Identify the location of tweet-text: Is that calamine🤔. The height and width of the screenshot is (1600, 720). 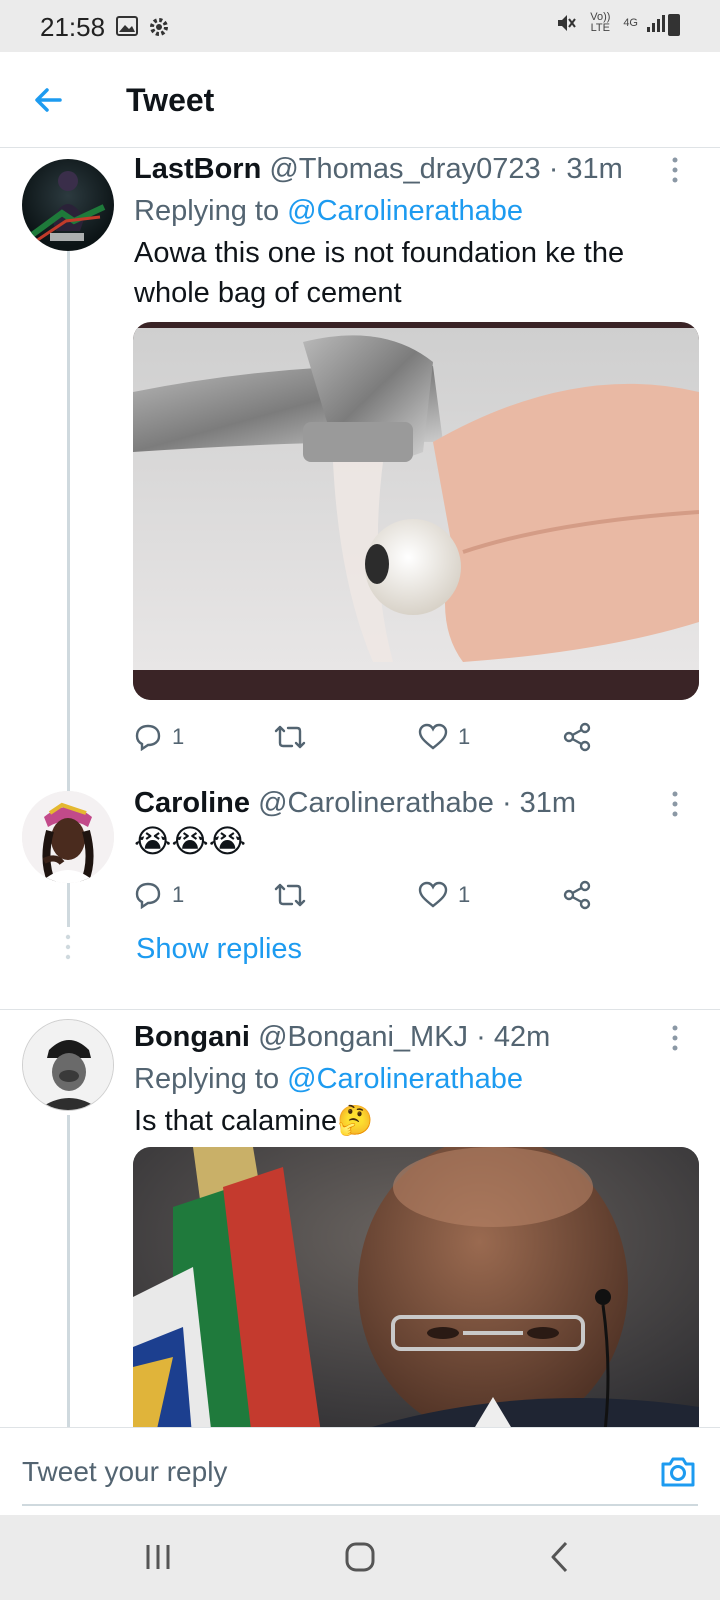
(254, 1121).